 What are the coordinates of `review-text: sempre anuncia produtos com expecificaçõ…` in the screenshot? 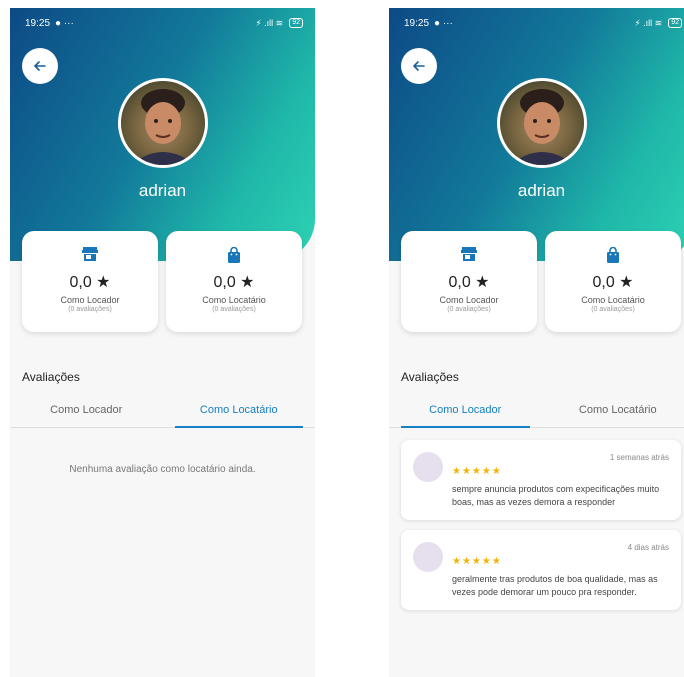 It's located at (556, 495).